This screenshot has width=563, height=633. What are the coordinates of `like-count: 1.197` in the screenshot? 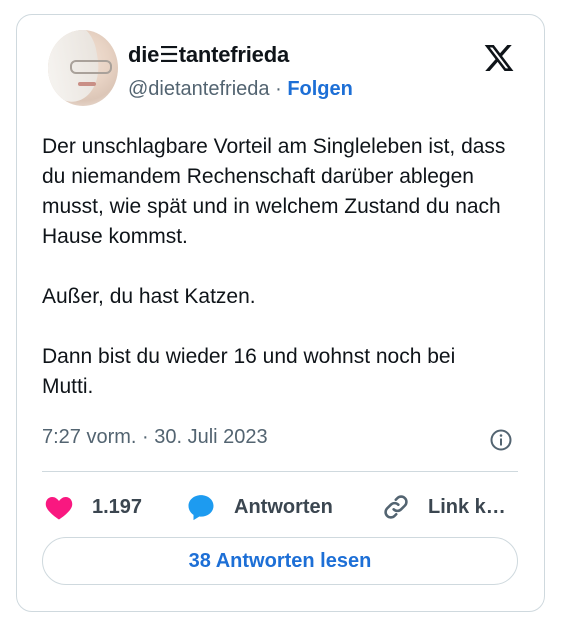 It's located at (117, 506).